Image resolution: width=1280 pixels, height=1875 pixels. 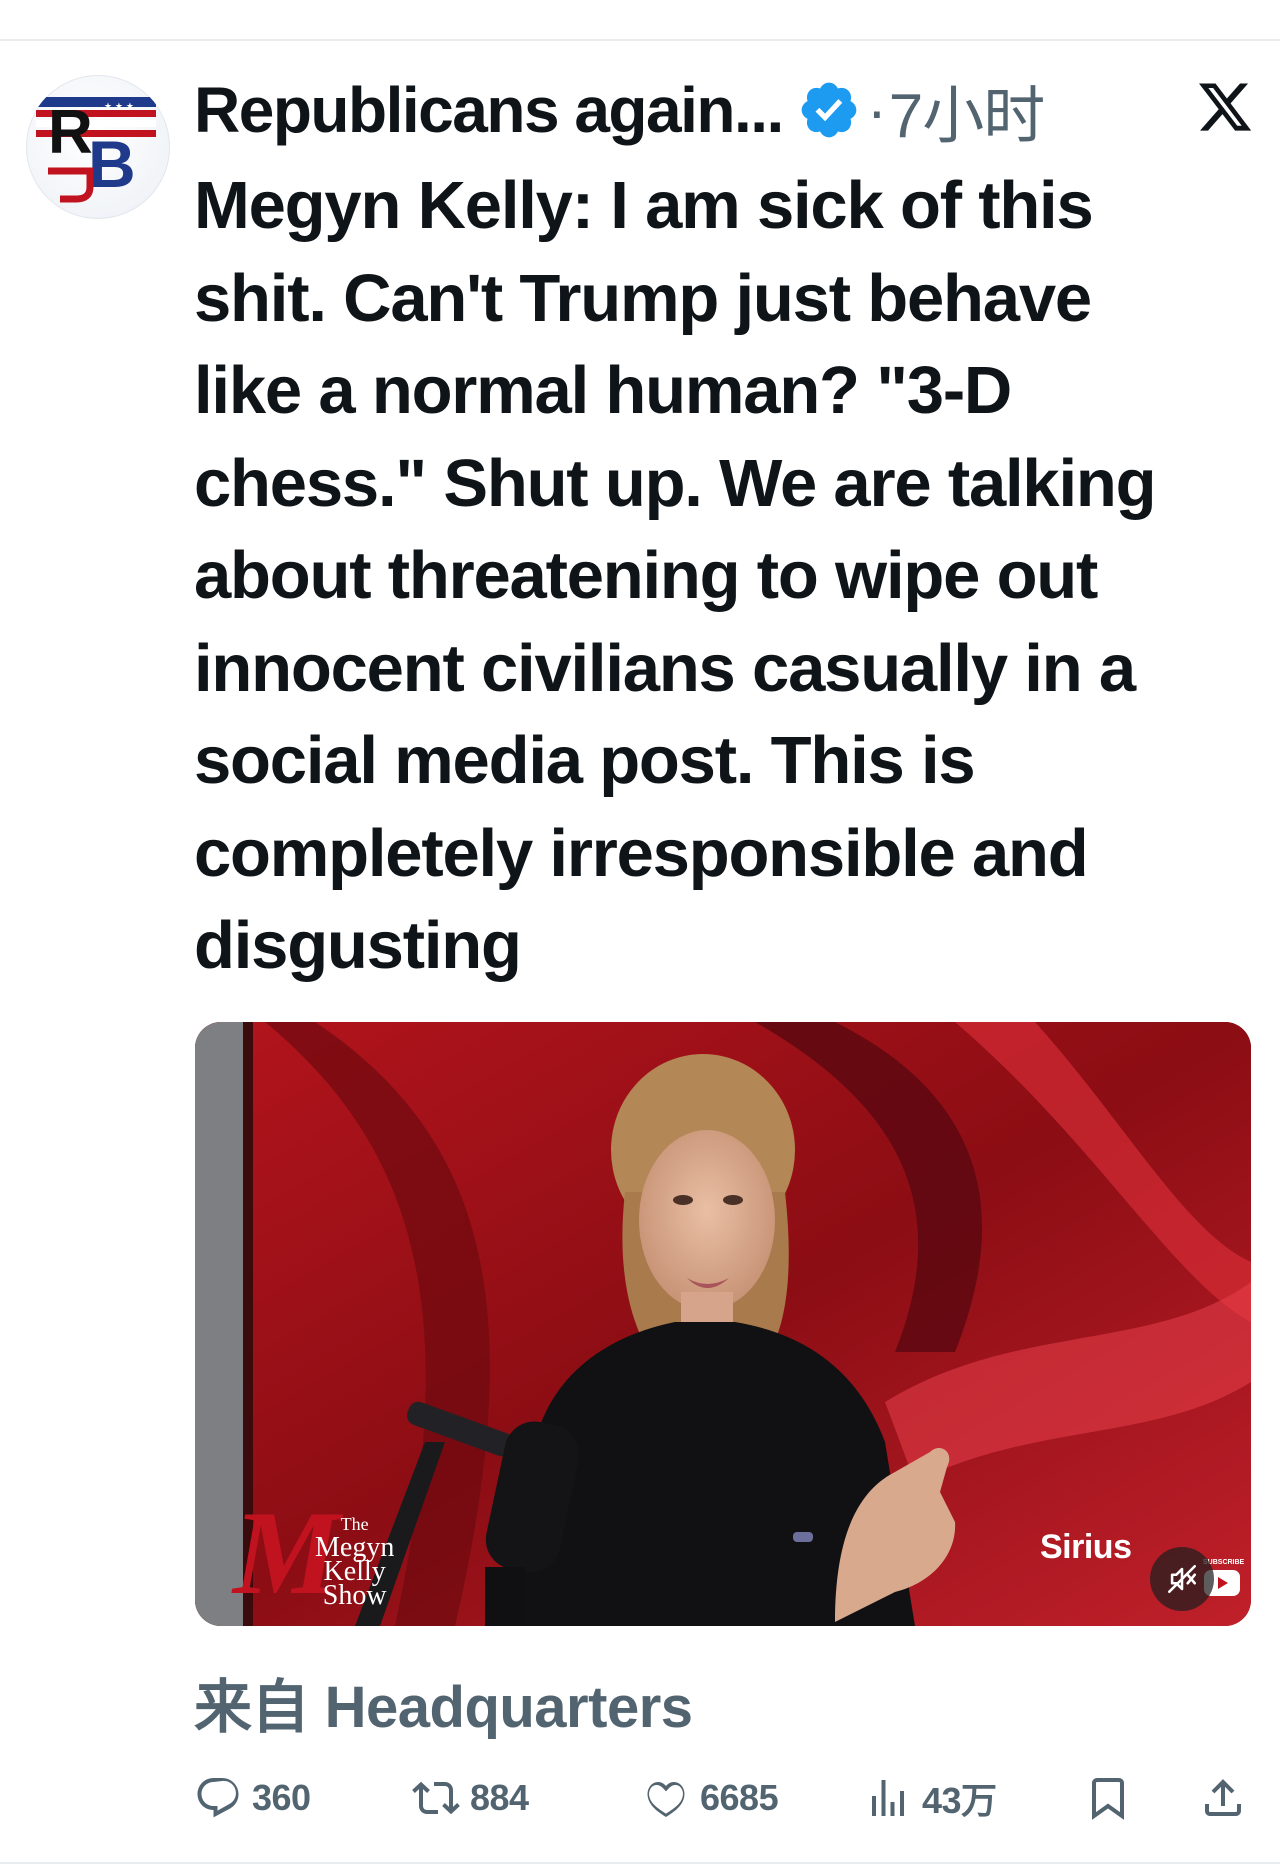 I want to click on reply-icon, so click(x=218, y=1798).